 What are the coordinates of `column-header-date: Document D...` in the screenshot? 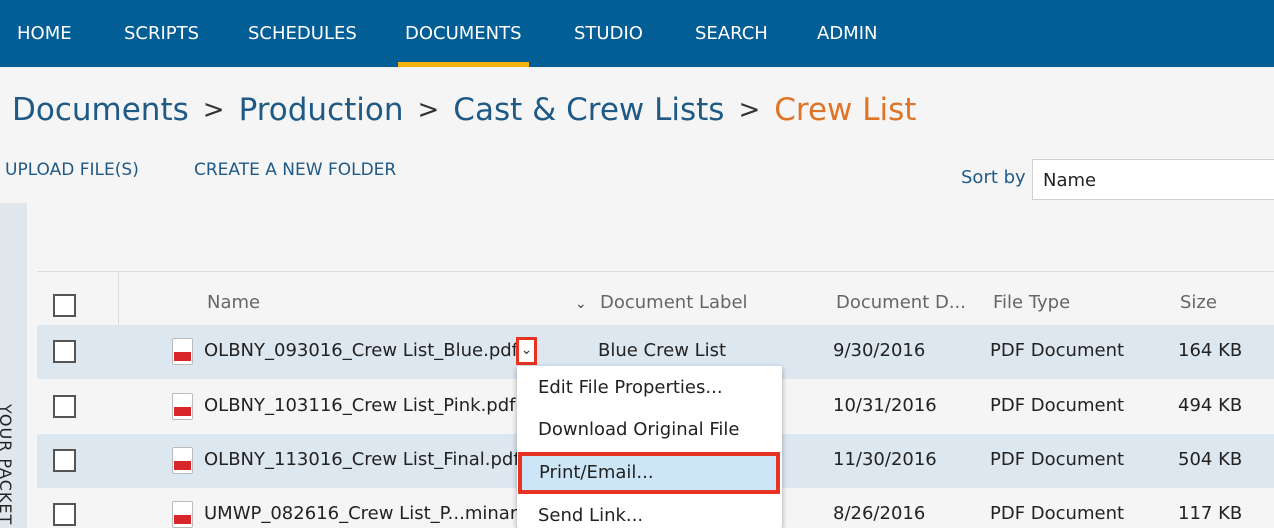 It's located at (901, 302).